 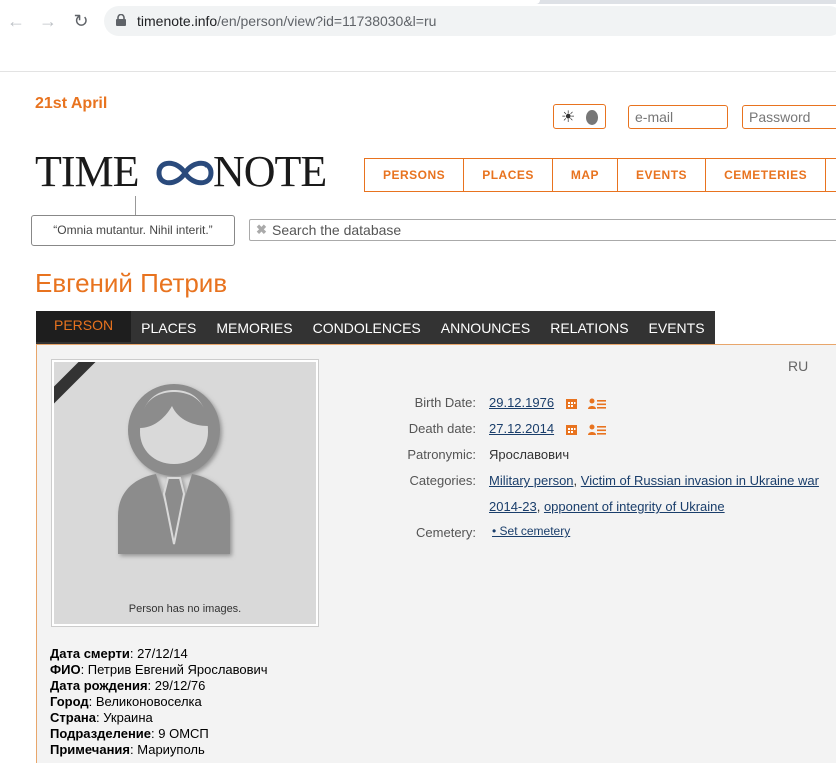 I want to click on sun-icon: ☀, so click(x=568, y=117).